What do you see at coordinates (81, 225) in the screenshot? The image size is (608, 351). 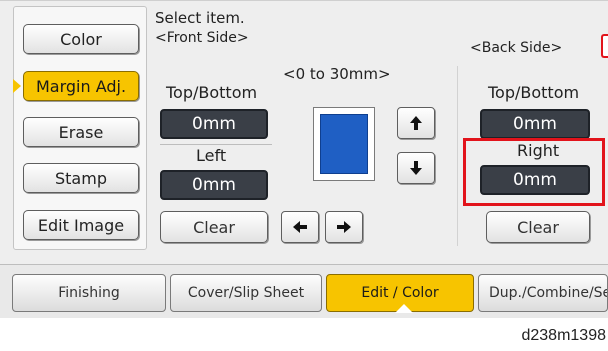 I see `sidebar-item-edit-image: Edit Image` at bounding box center [81, 225].